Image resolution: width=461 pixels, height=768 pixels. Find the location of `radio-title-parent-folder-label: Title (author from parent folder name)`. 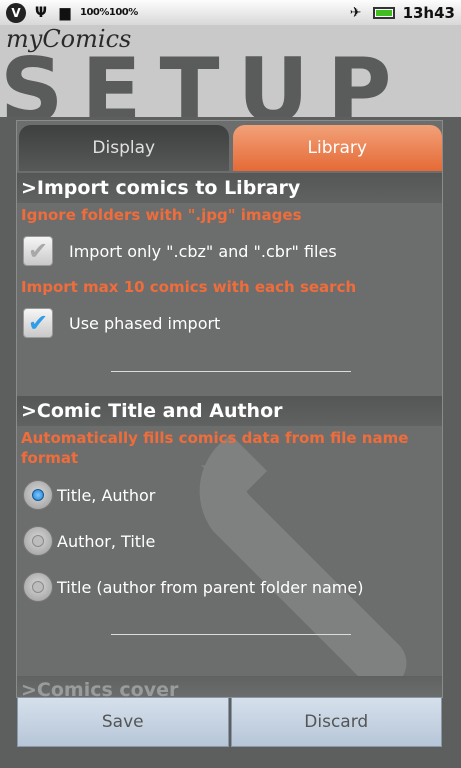

radio-title-parent-folder-label: Title (author from parent folder name) is located at coordinates (210, 587).